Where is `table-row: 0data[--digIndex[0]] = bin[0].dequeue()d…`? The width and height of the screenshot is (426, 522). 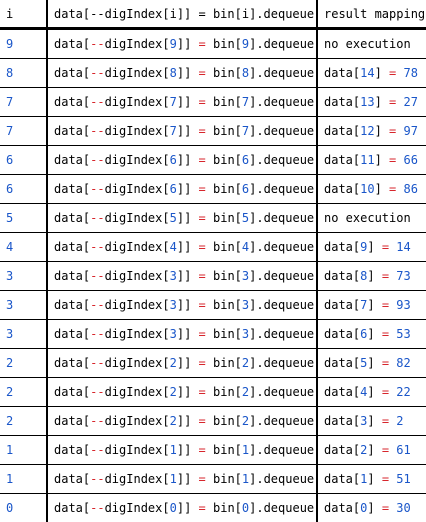
table-row: 0data[--digIndex[0]] = bin[0].dequeue()d… is located at coordinates (213, 508).